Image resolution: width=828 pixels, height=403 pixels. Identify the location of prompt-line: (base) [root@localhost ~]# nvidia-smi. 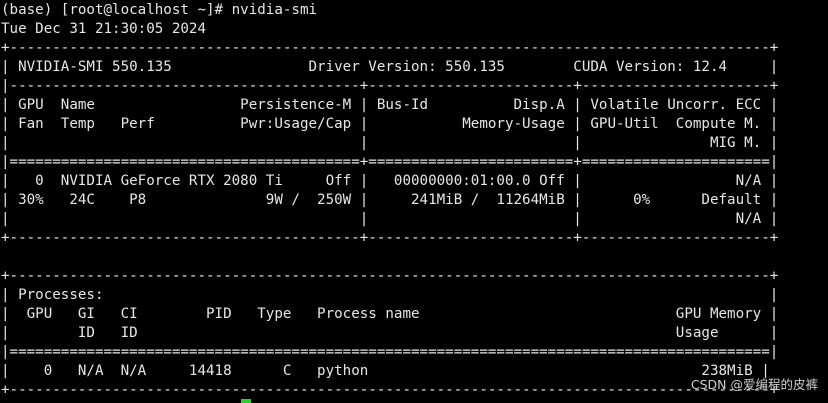
(159, 10).